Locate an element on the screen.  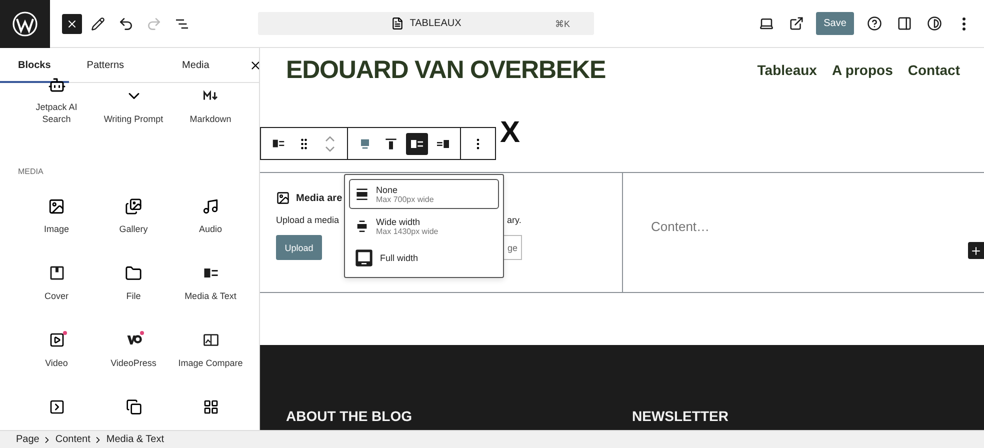
slideshow-icon is located at coordinates (56, 407).